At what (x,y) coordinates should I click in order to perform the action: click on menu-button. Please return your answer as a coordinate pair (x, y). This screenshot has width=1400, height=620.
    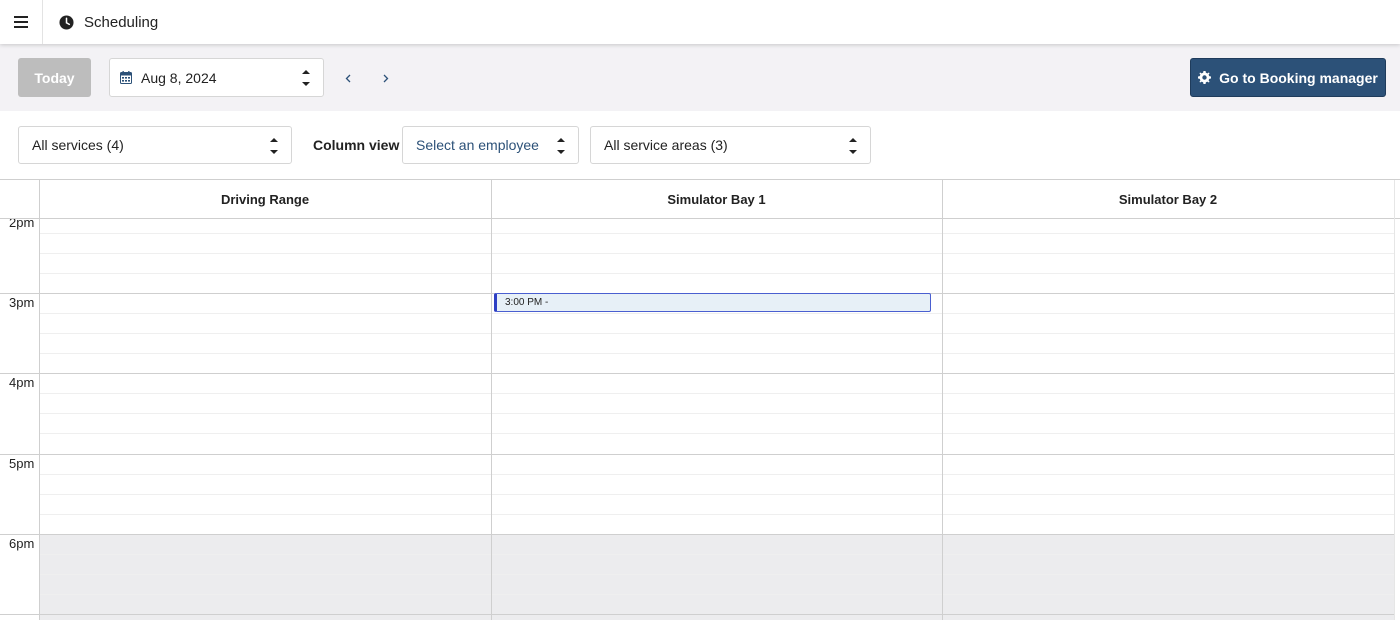
    Looking at the image, I should click on (21, 22).